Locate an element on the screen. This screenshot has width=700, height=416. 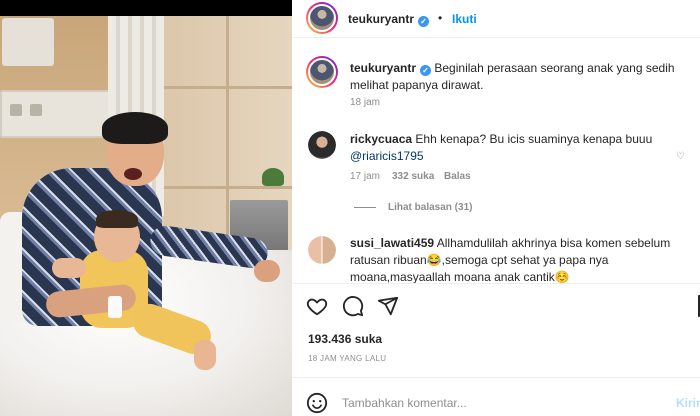
photo-baby-foot is located at coordinates (205, 355).